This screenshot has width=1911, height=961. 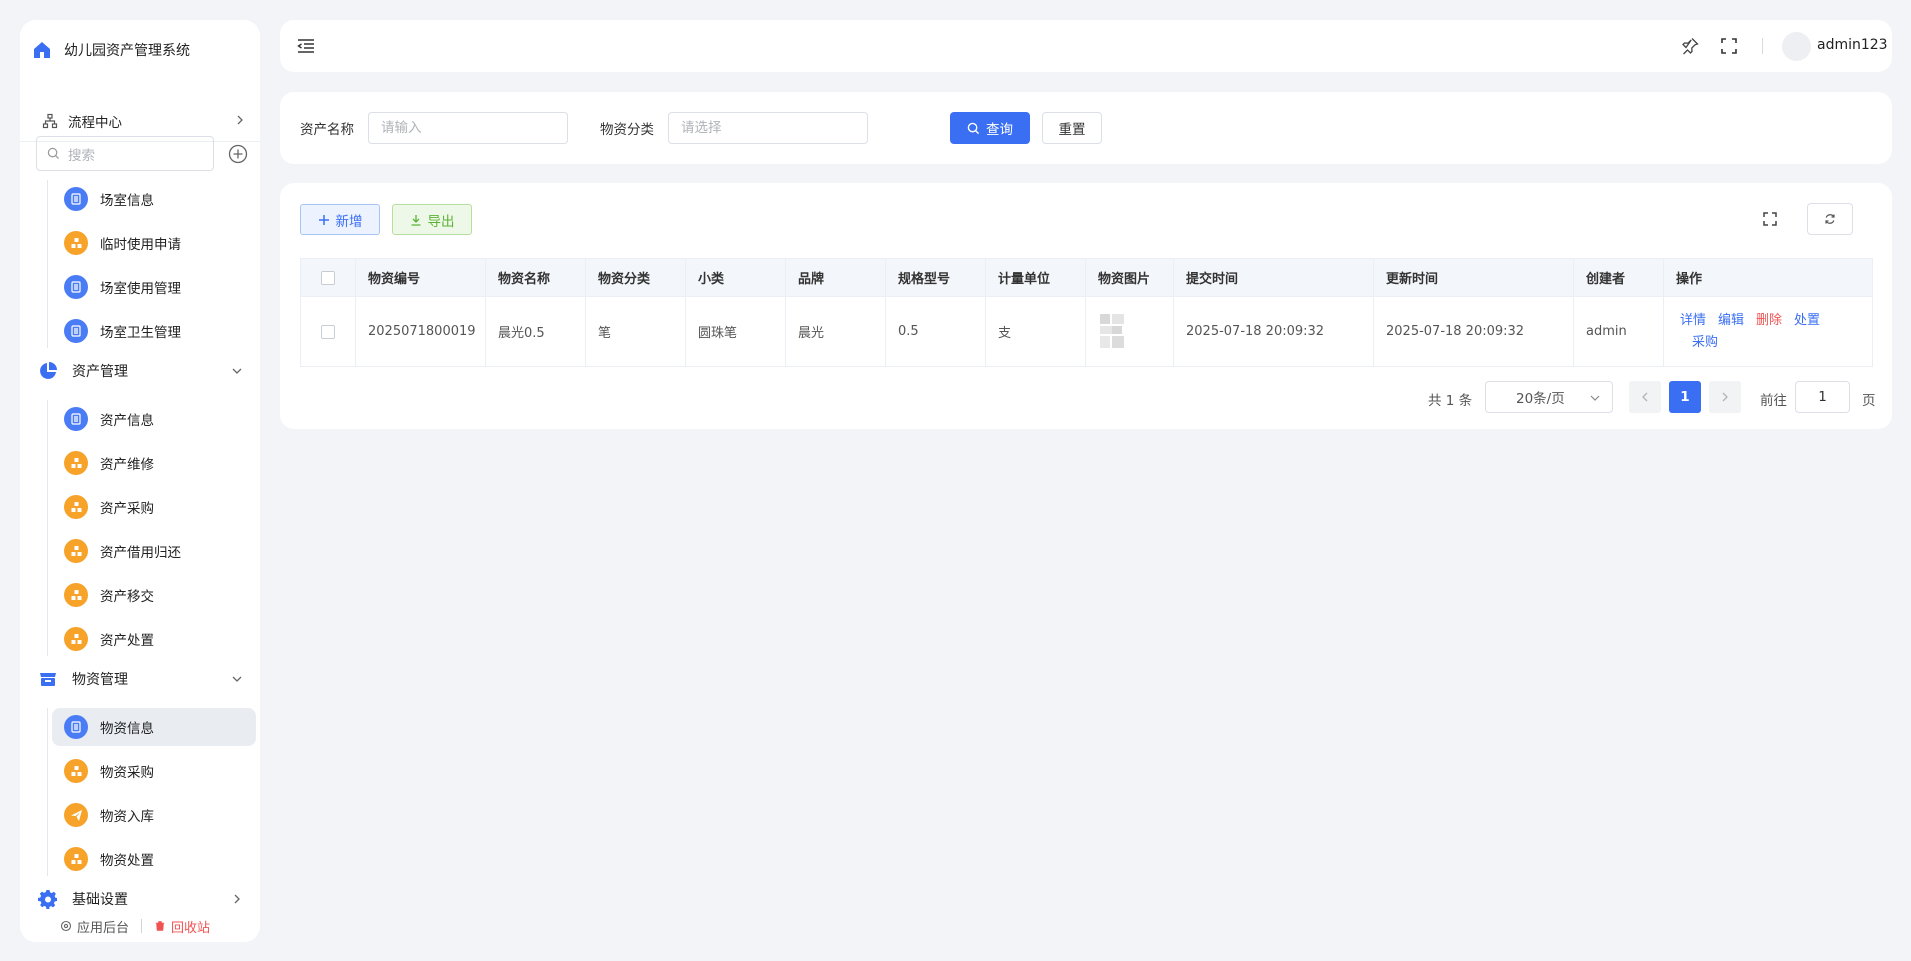 What do you see at coordinates (627, 130) in the screenshot?
I see `category-label: 物资分类` at bounding box center [627, 130].